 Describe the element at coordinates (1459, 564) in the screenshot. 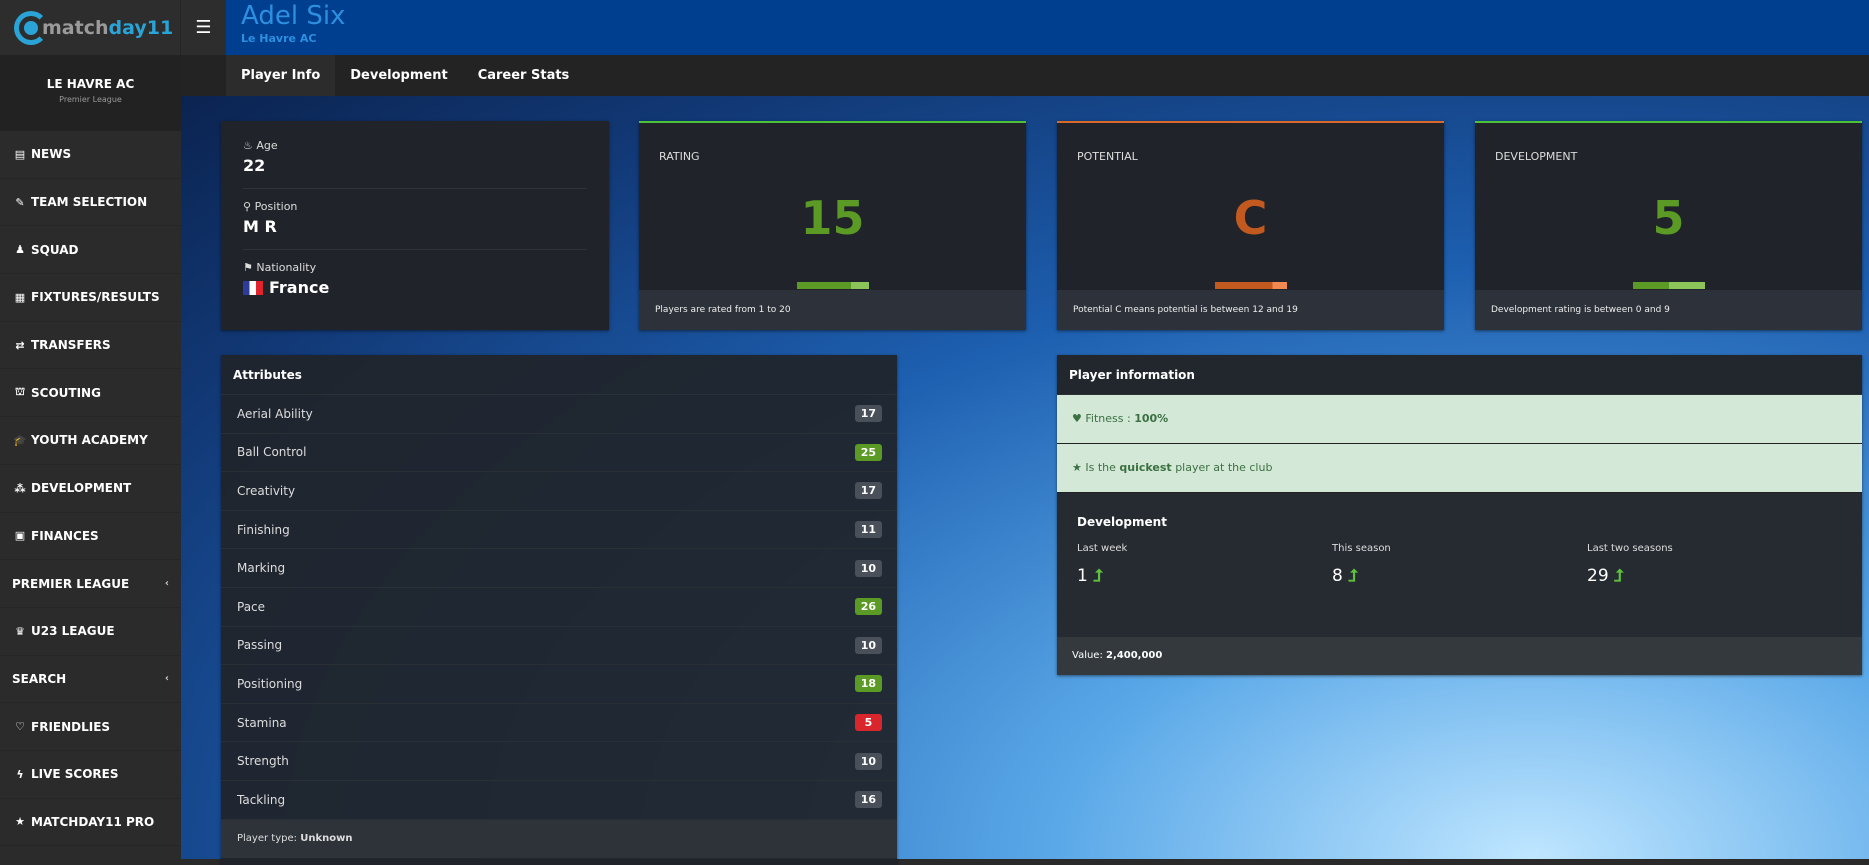

I see `development-stat: This season 8 ⮥` at that location.